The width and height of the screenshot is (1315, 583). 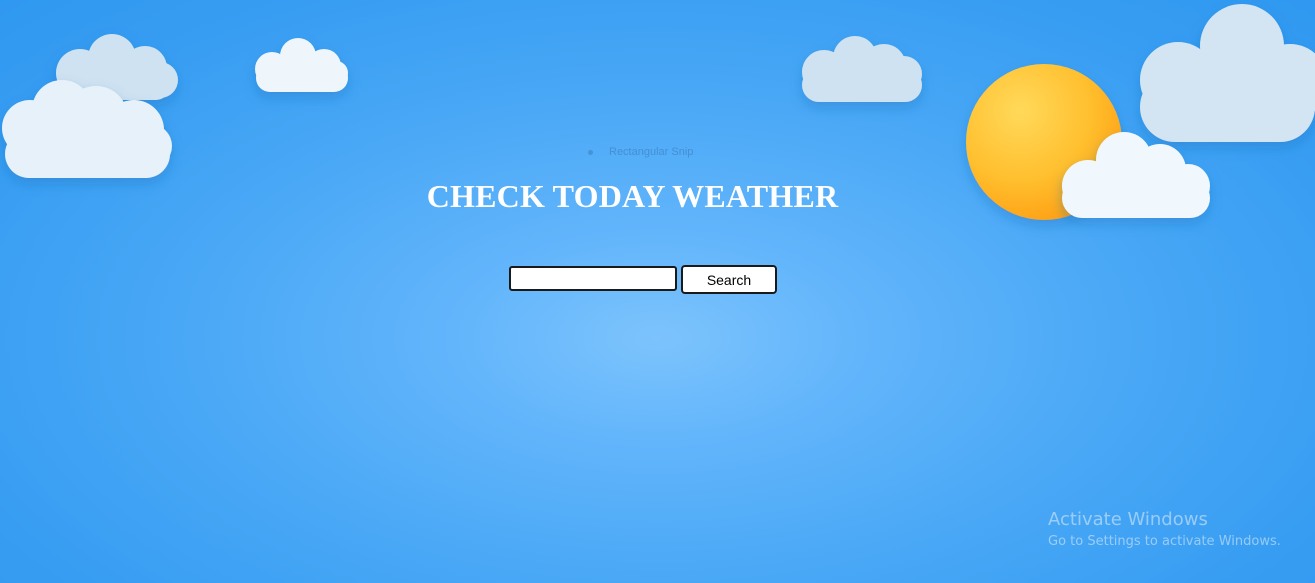 What do you see at coordinates (593, 278) in the screenshot?
I see `city-search-input` at bounding box center [593, 278].